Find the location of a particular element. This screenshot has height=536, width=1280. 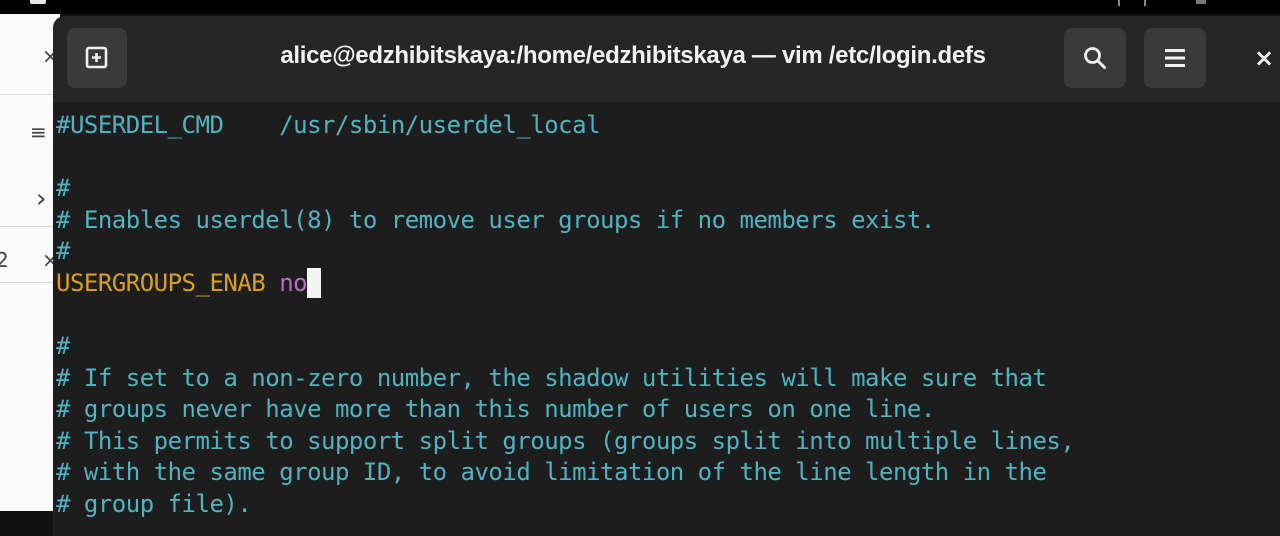

background-menu-icon: ≡ is located at coordinates (38, 132).